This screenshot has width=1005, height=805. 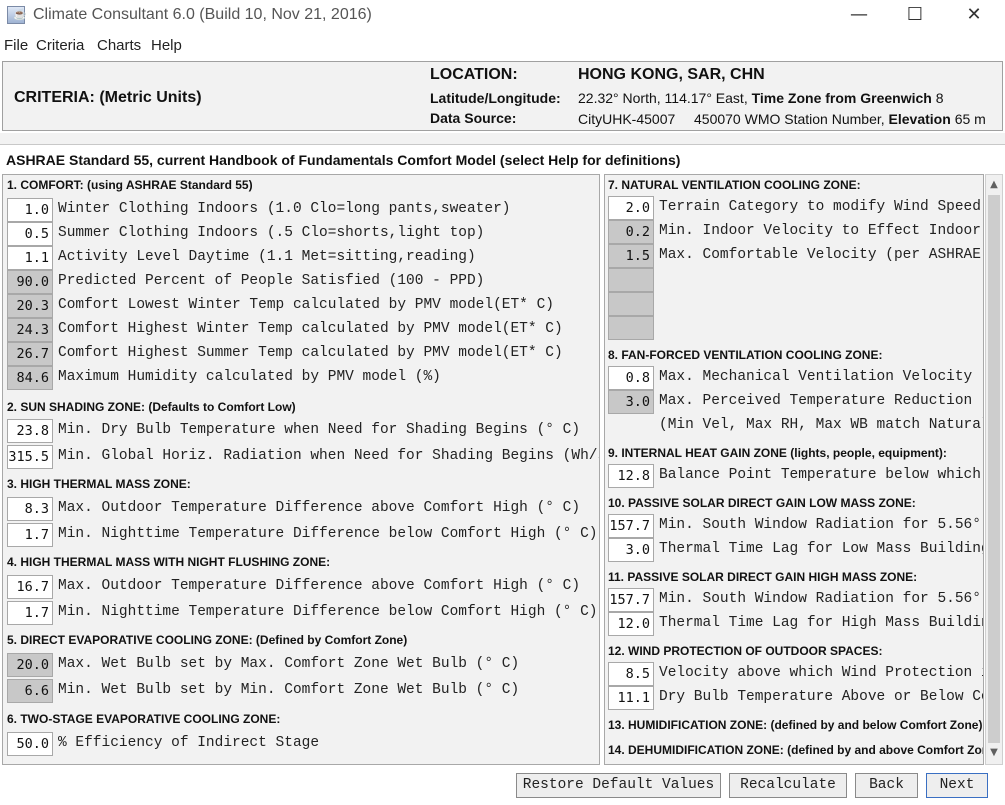 I want to click on next-button: Next, so click(x=957, y=785).